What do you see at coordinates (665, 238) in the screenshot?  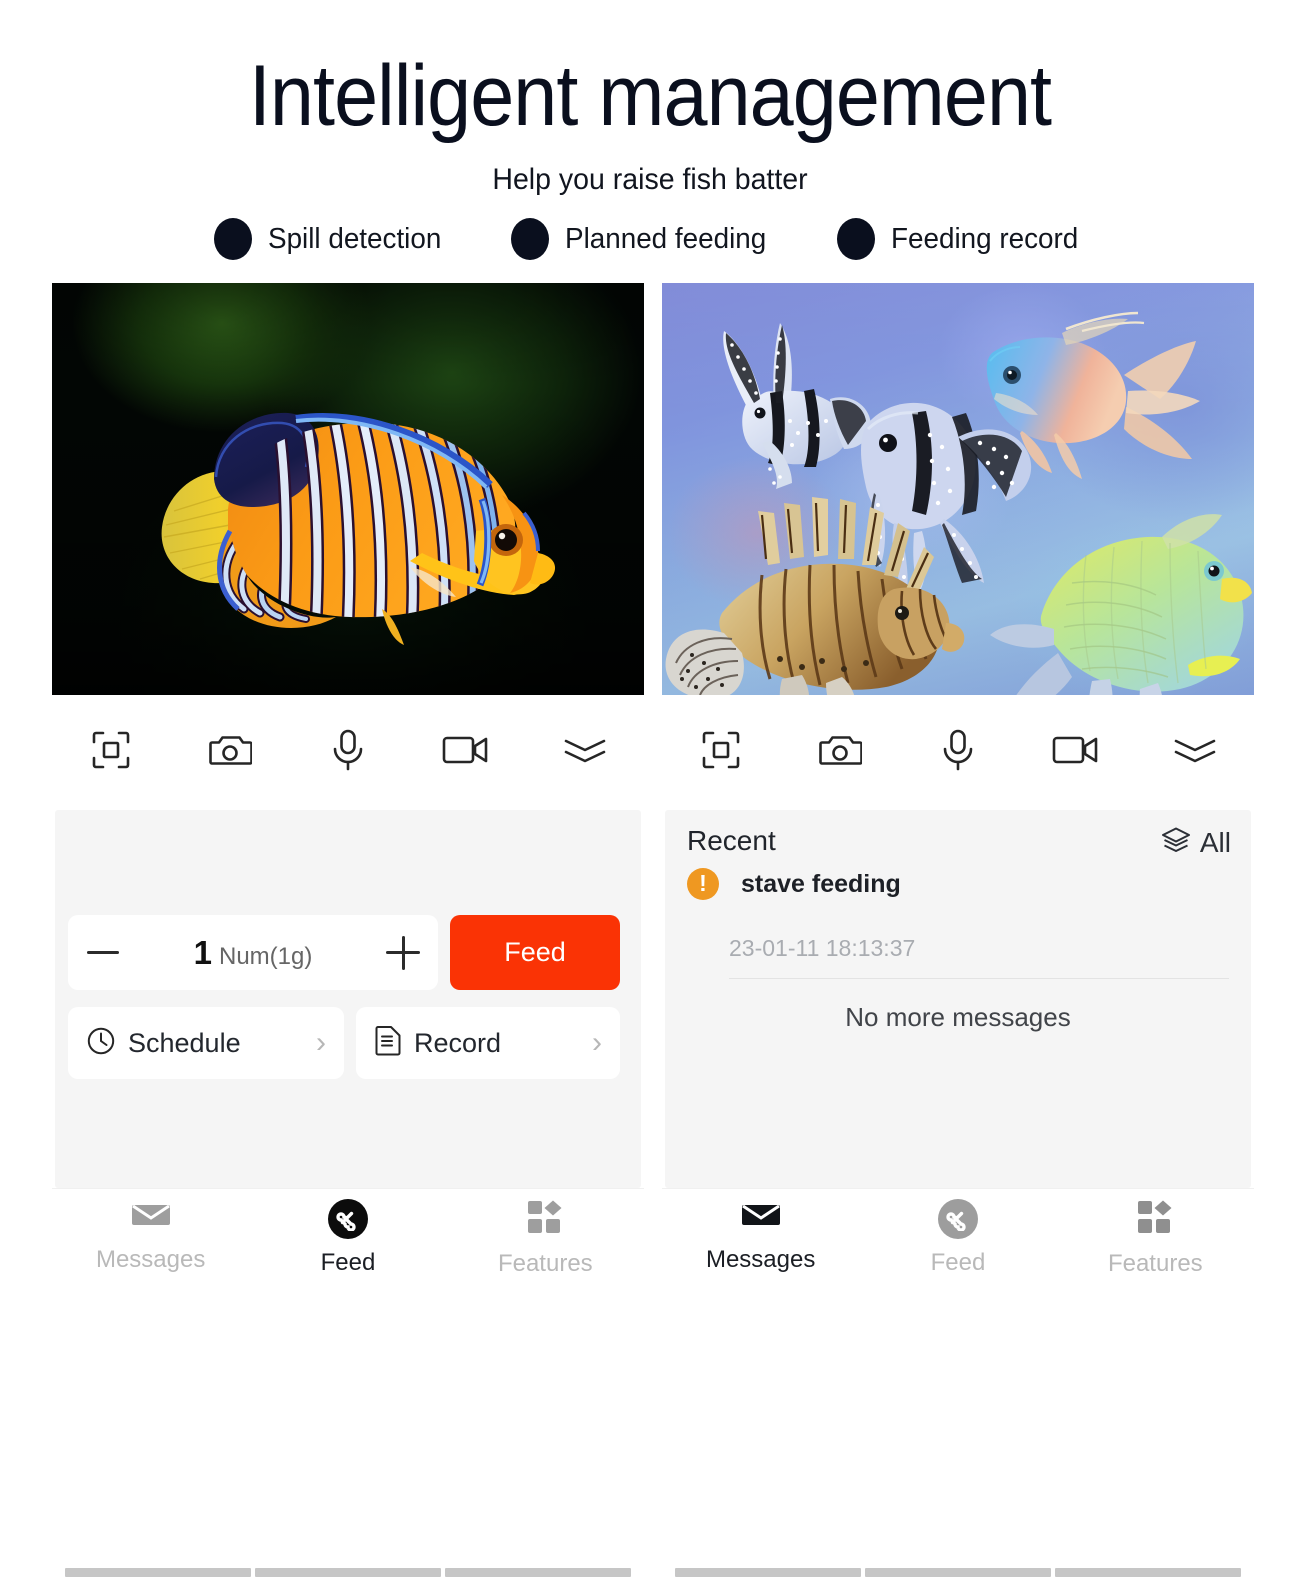 I see `feature-label: Planned feeding` at bounding box center [665, 238].